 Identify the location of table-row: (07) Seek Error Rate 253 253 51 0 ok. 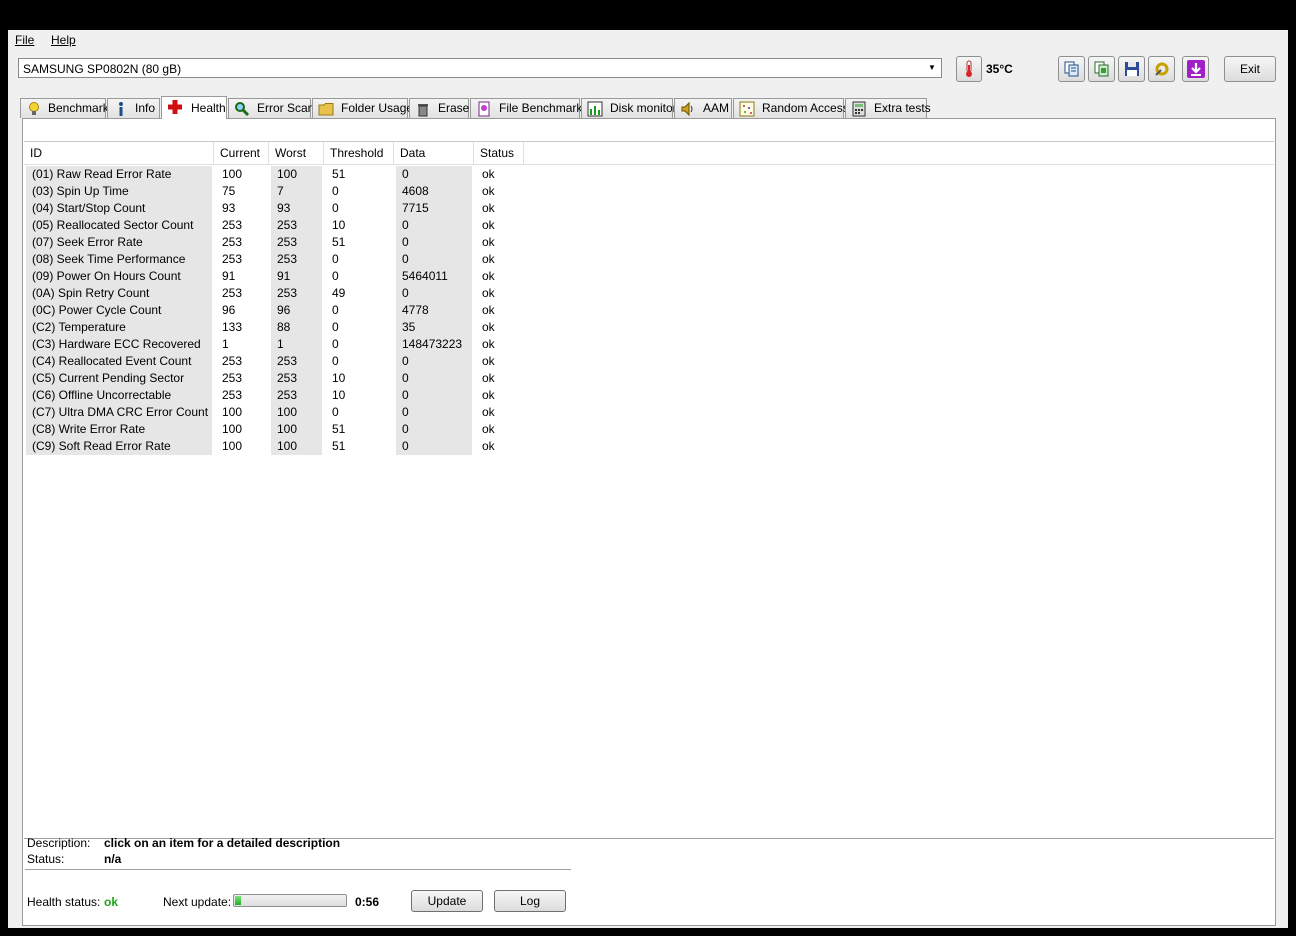
(649, 242).